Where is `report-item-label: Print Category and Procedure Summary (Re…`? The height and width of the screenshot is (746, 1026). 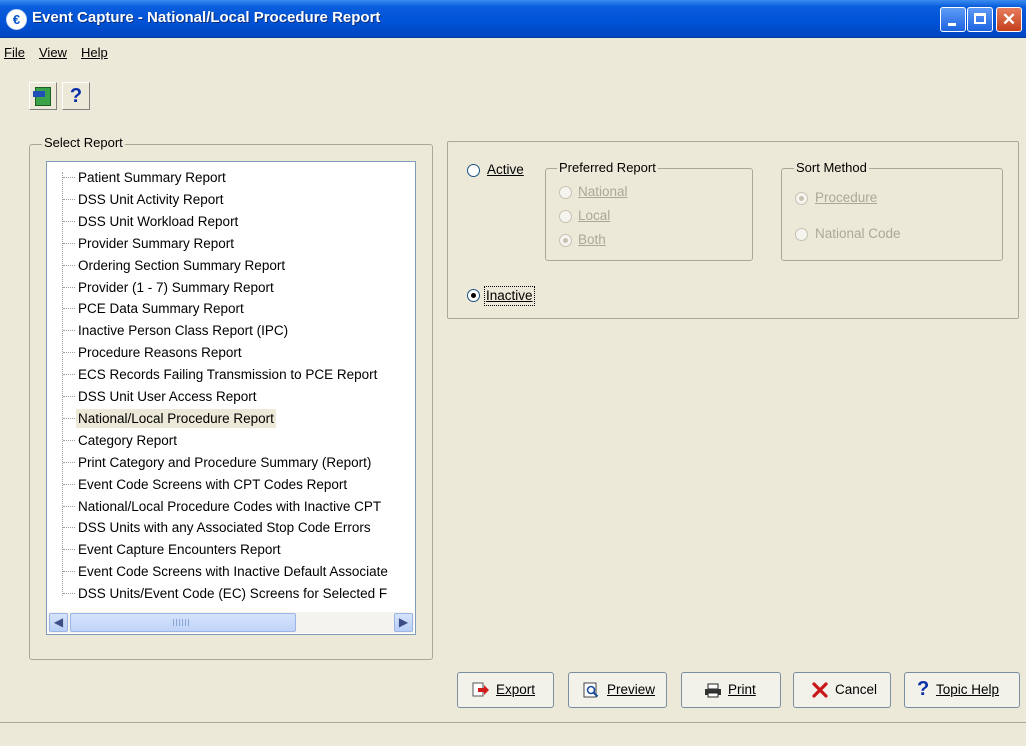 report-item-label: Print Category and Procedure Summary (Re… is located at coordinates (225, 462).